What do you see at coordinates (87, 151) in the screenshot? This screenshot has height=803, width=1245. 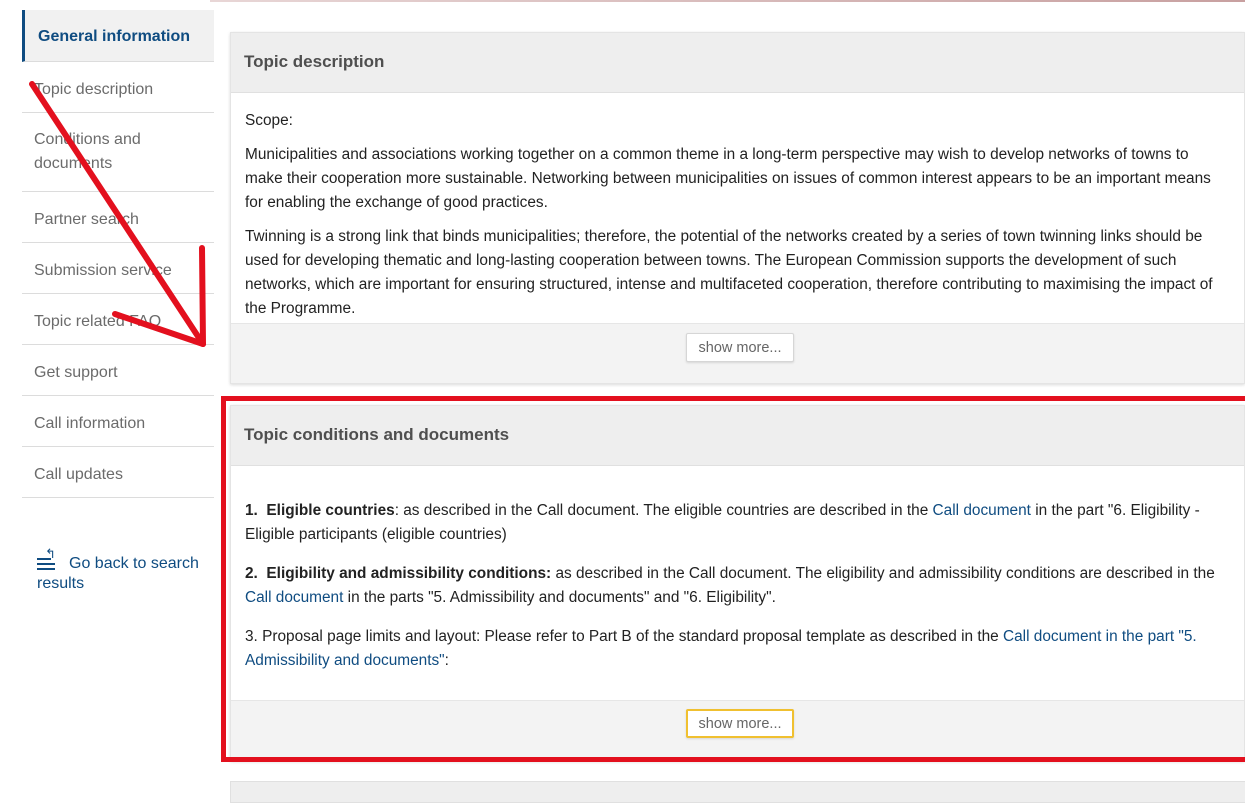 I see `sidebar-item-label: Conditions and documents` at bounding box center [87, 151].